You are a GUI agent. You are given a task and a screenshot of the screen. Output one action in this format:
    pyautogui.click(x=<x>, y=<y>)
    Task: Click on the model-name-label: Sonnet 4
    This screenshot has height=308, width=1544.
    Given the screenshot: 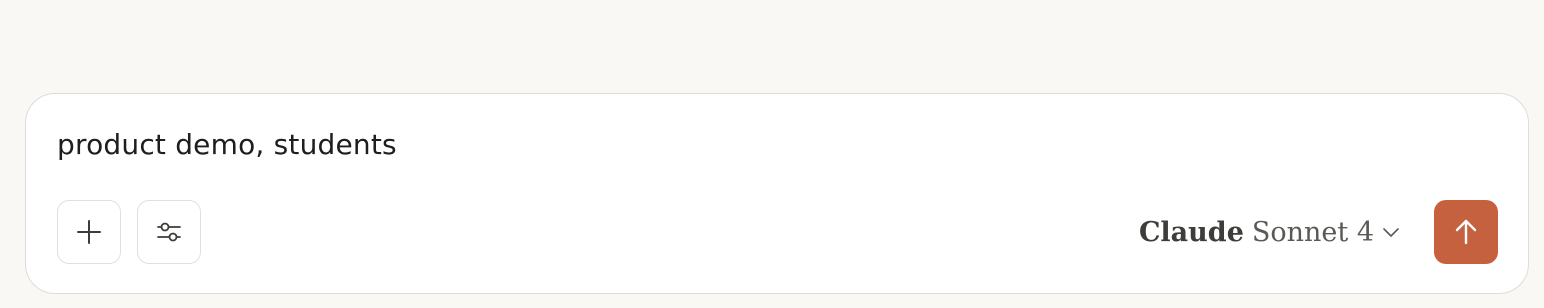 What is the action you would take?
    pyautogui.click(x=1312, y=232)
    